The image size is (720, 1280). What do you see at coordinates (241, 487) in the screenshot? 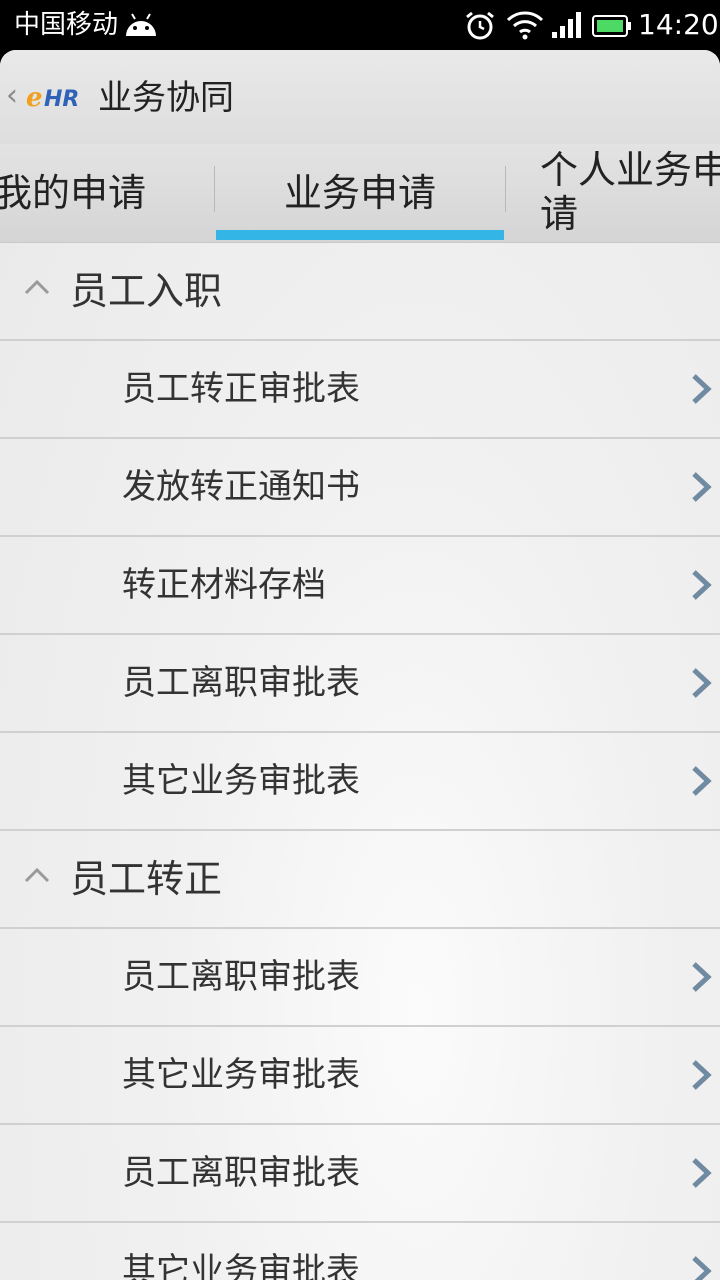
I see `list-item-label: 发放转正通知书` at bounding box center [241, 487].